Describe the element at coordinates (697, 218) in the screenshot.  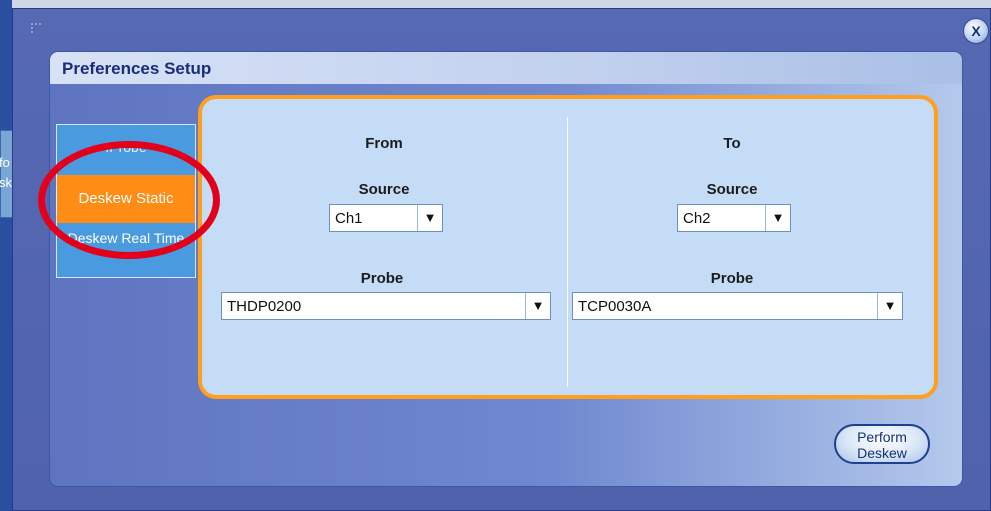
I see `to-source-value: Ch2` at that location.